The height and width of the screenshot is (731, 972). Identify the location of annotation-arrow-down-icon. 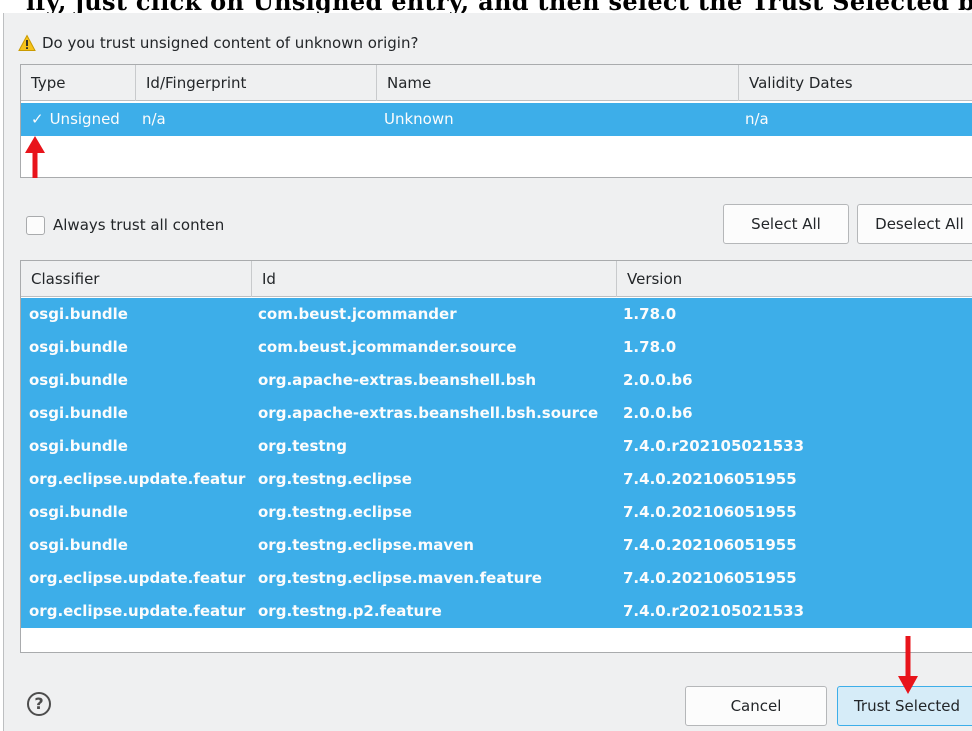
(908, 665).